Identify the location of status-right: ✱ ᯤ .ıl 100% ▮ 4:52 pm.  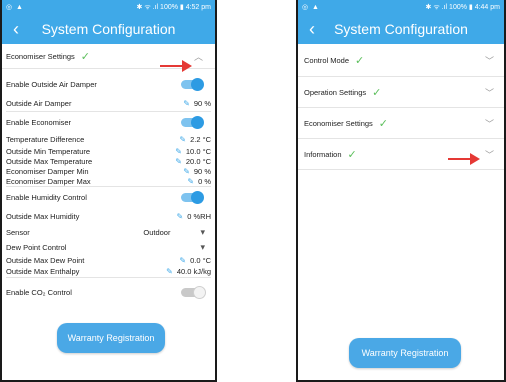
(173, 7).